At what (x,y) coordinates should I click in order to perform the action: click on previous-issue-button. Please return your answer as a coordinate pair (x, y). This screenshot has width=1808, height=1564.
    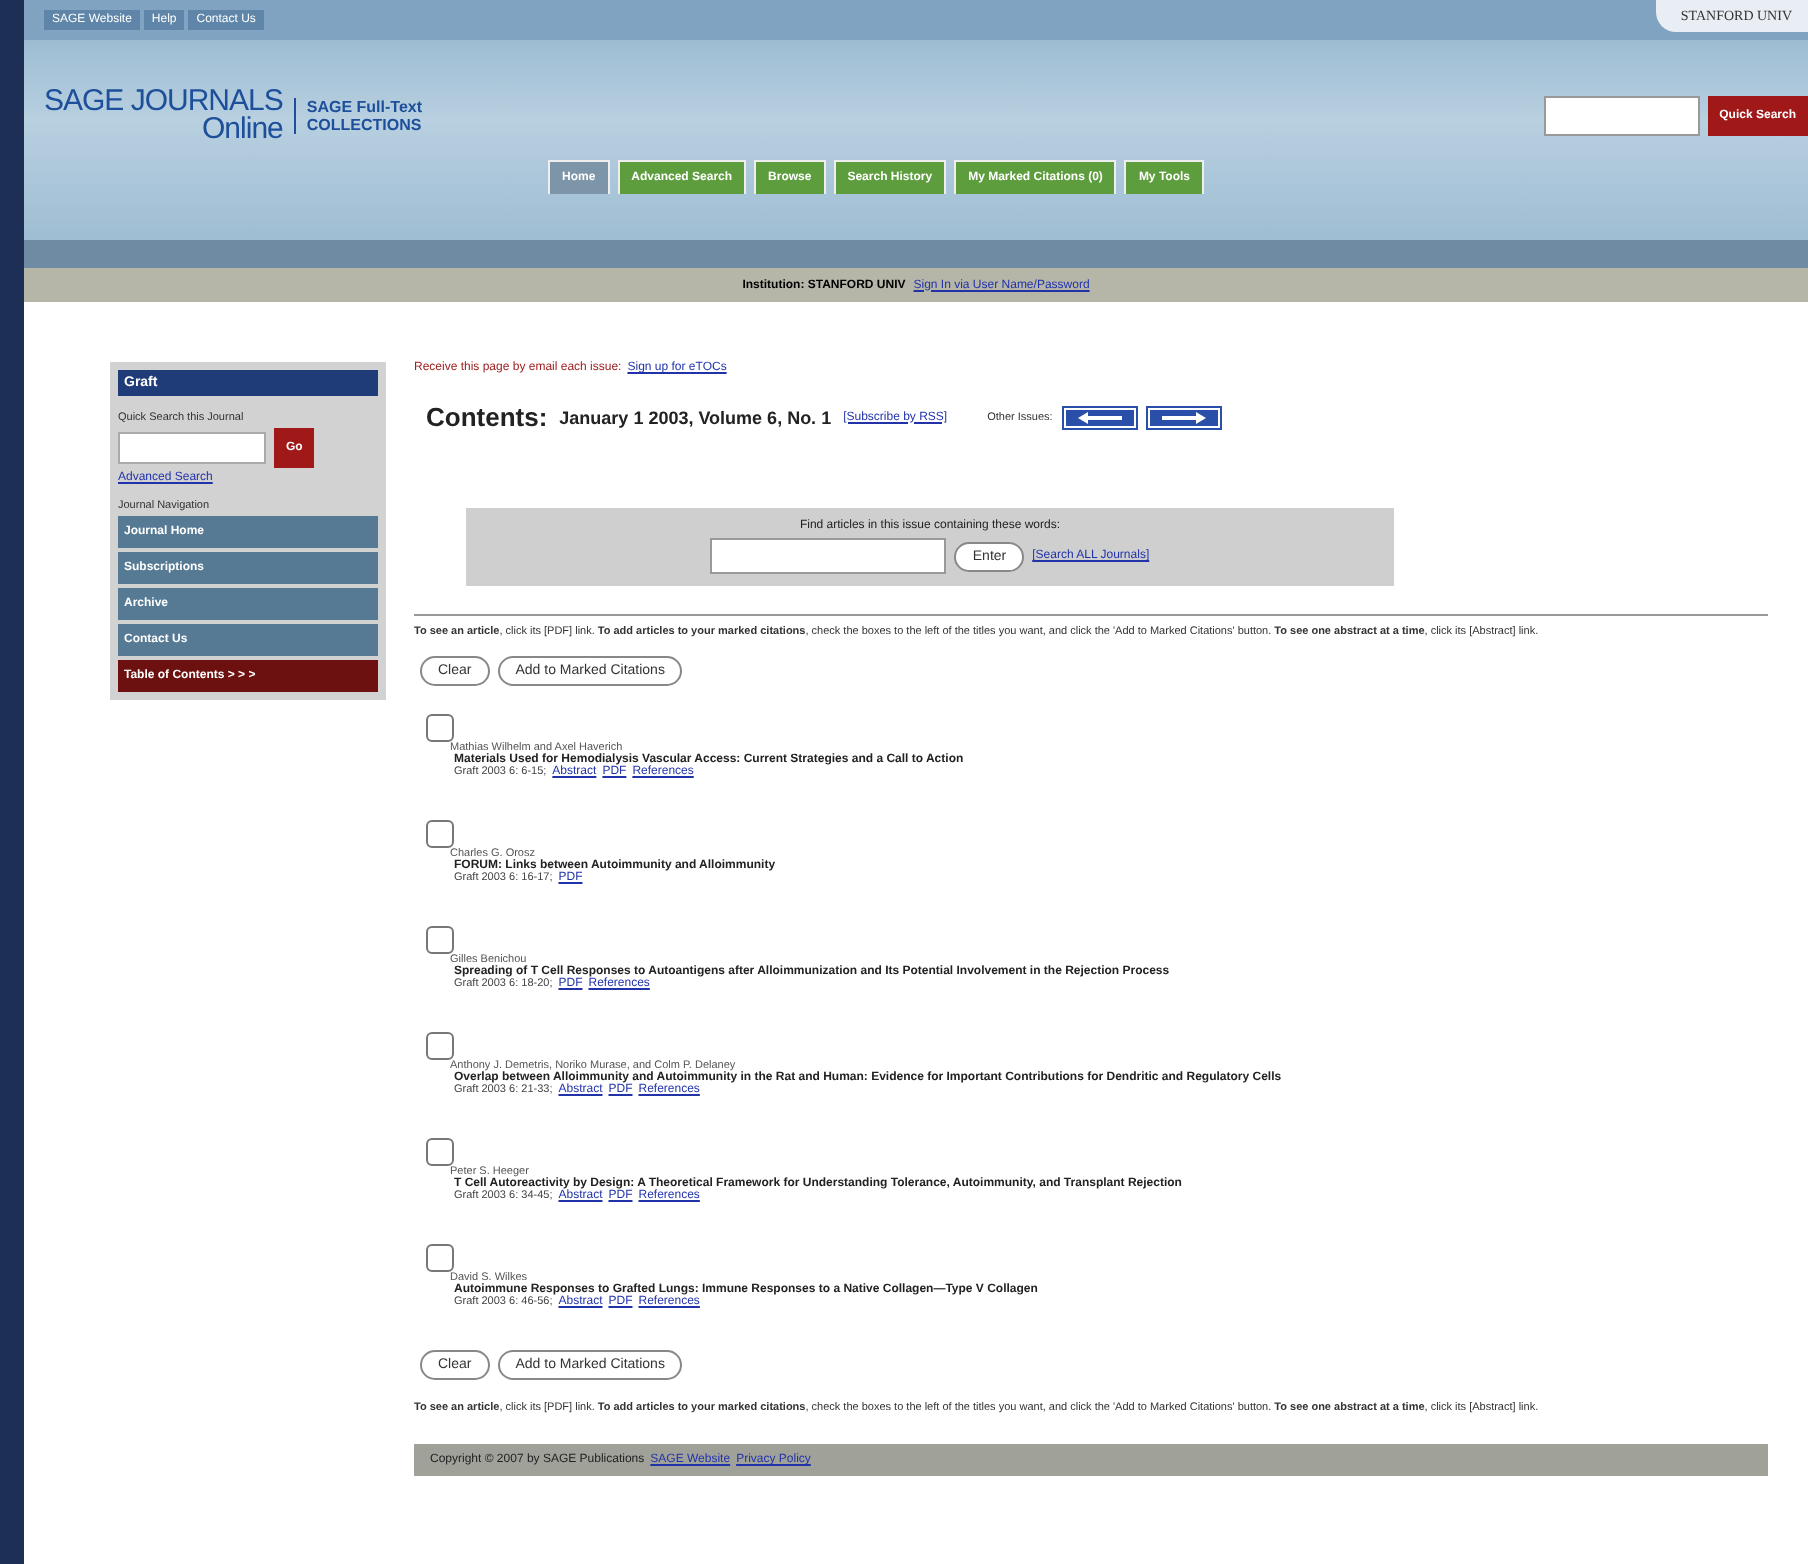
    Looking at the image, I should click on (1100, 417).